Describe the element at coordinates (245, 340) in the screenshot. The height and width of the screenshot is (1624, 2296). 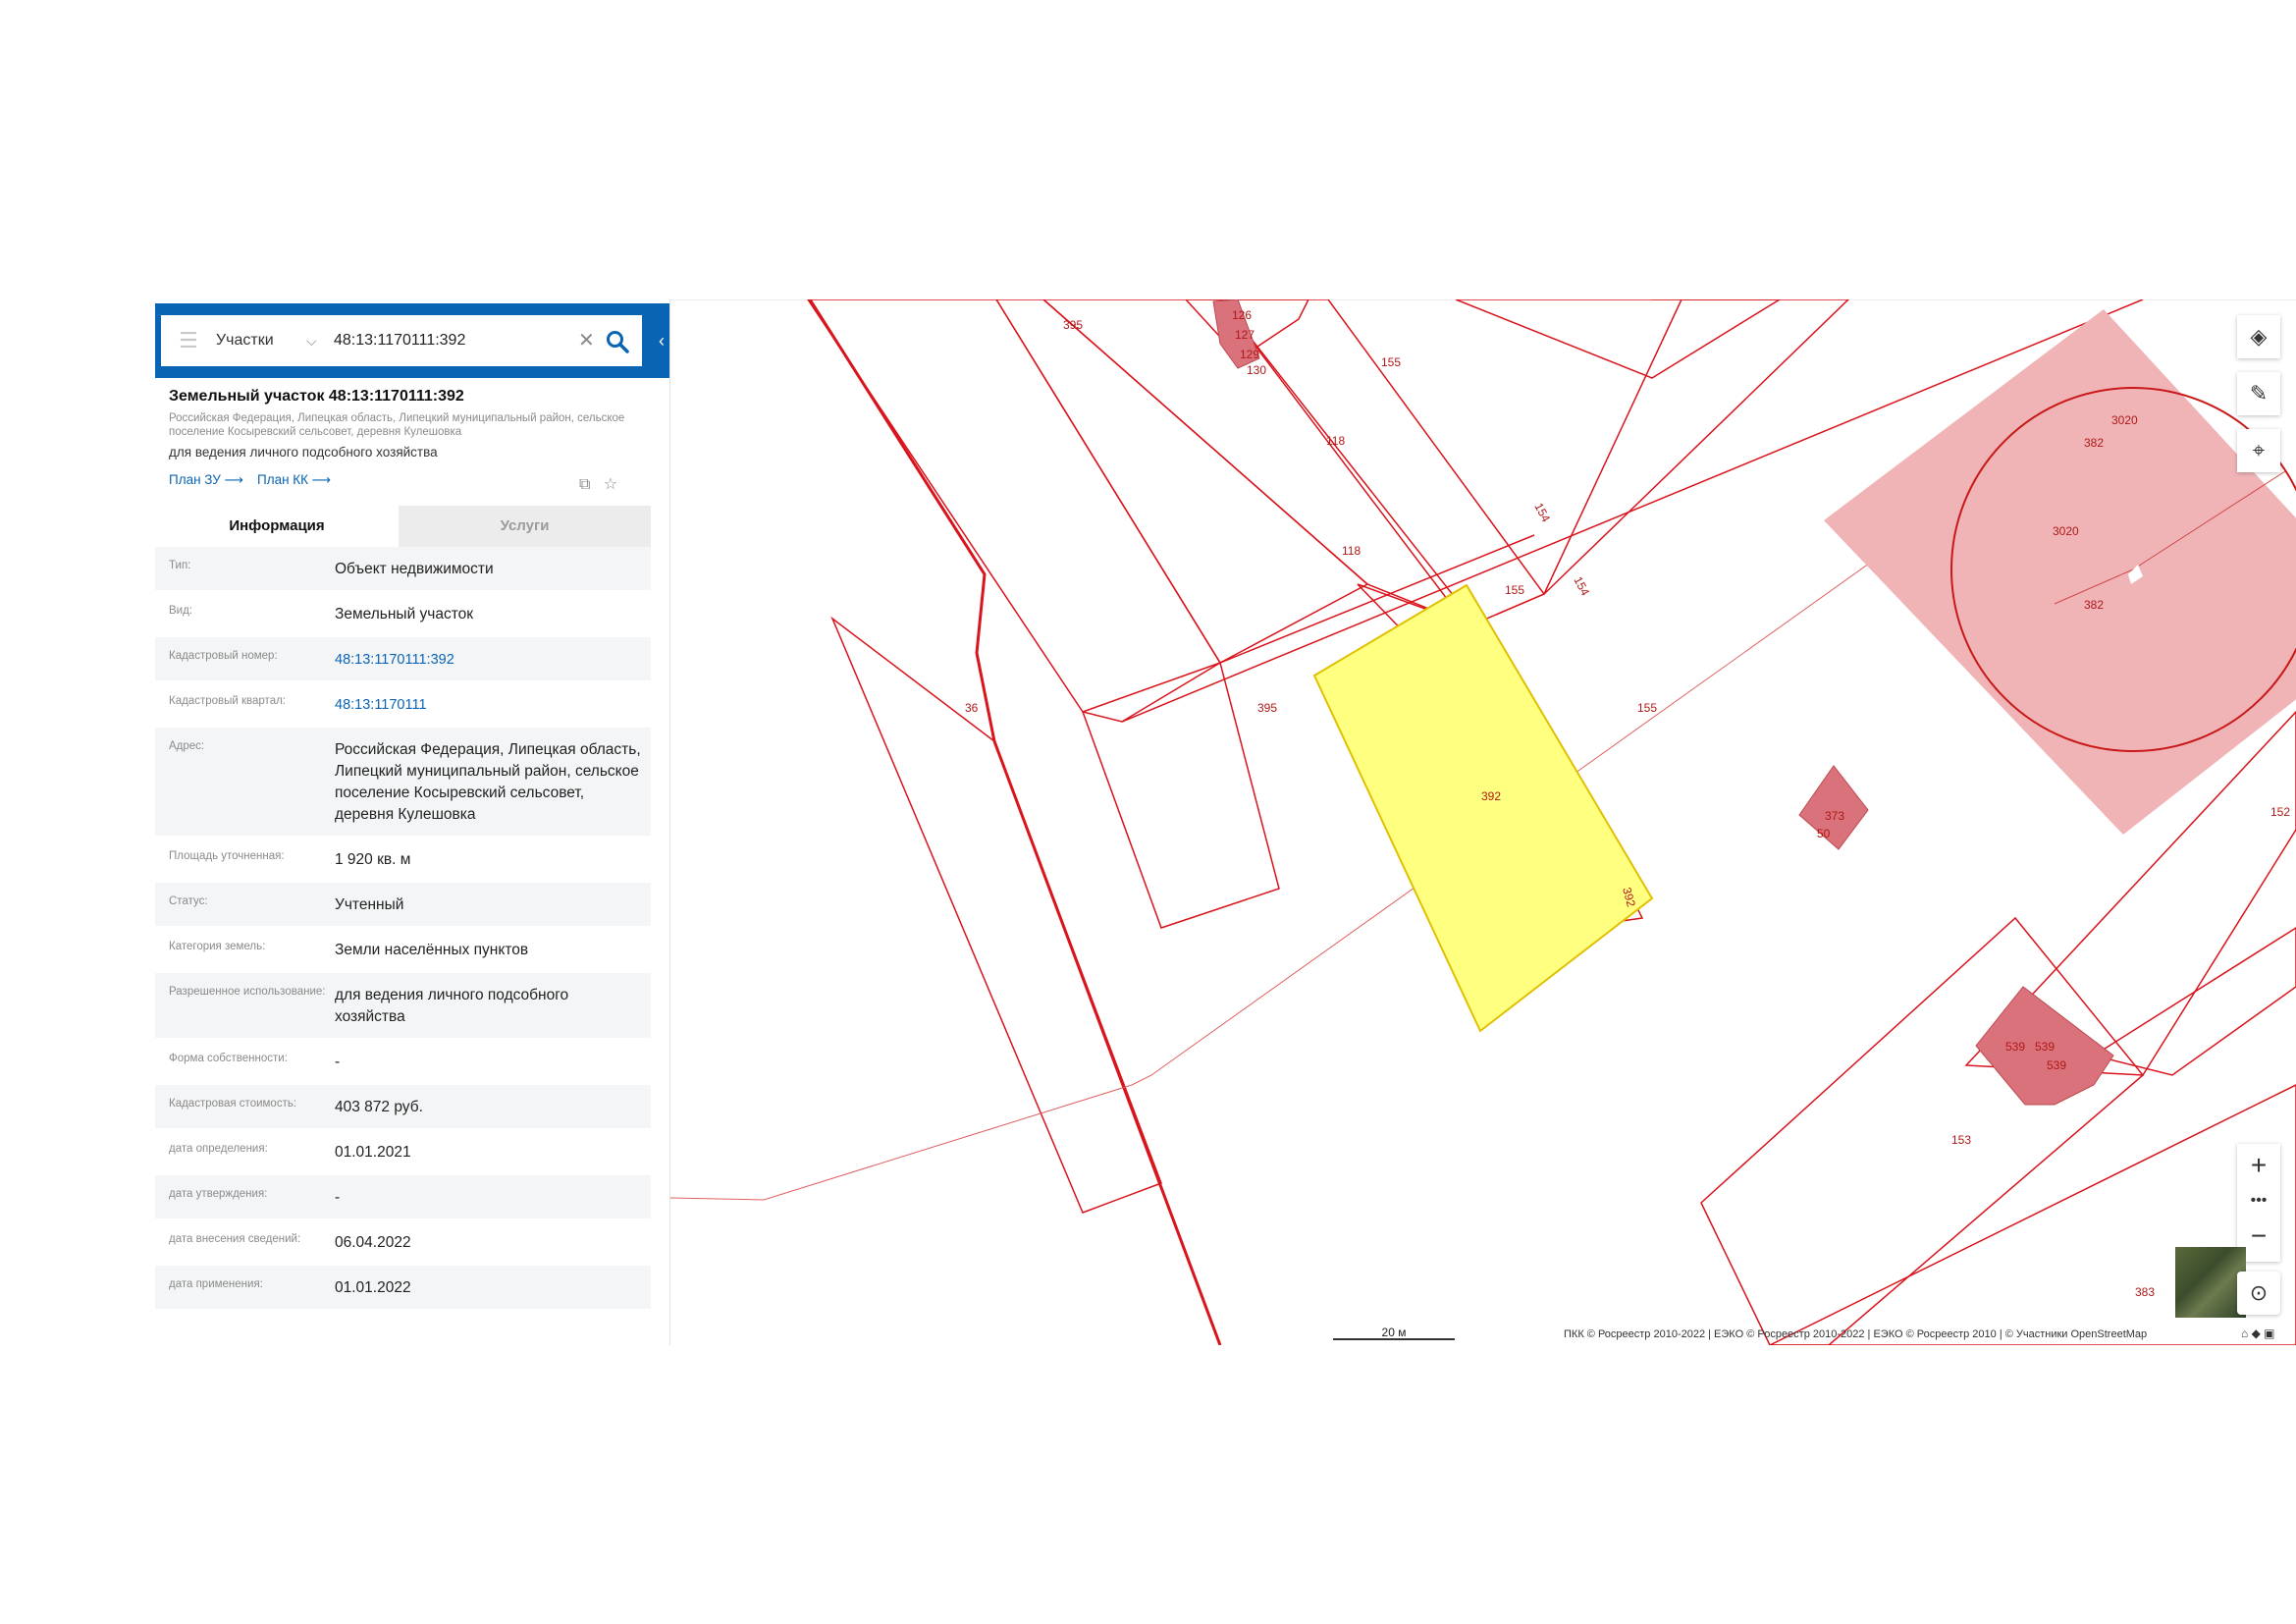
I see `layer-select: Участки` at that location.